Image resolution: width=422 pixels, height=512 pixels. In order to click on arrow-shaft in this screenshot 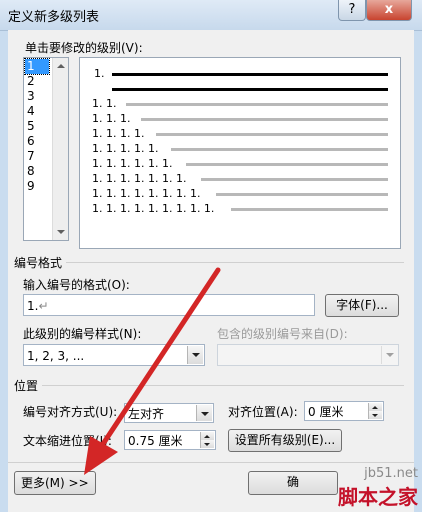, I will do `click(160, 357)`.